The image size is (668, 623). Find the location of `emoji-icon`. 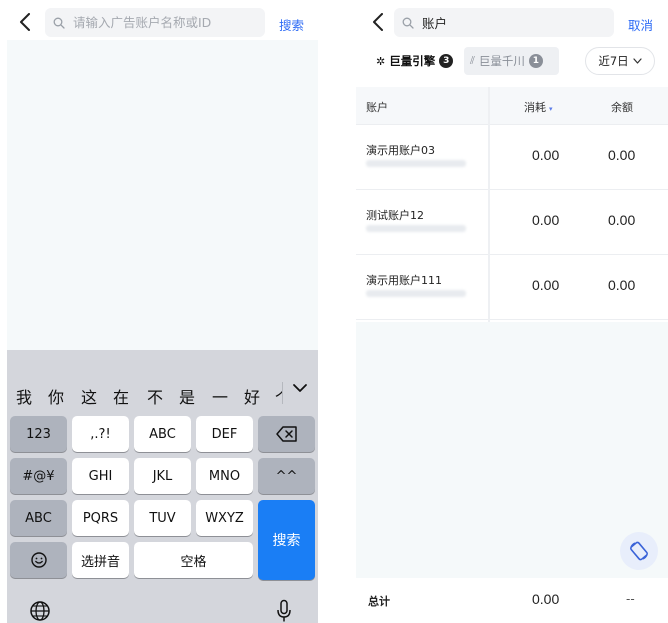

emoji-icon is located at coordinates (38, 560).